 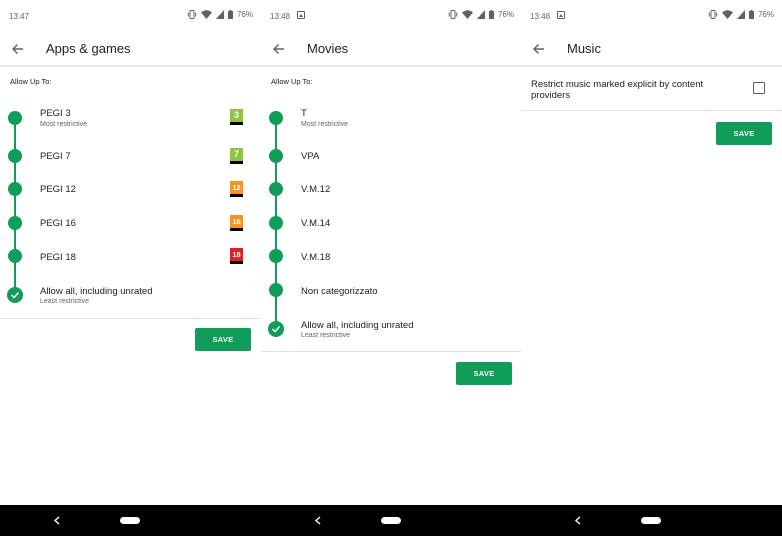 What do you see at coordinates (759, 88) in the screenshot?
I see `restrict-explicit-checkbox` at bounding box center [759, 88].